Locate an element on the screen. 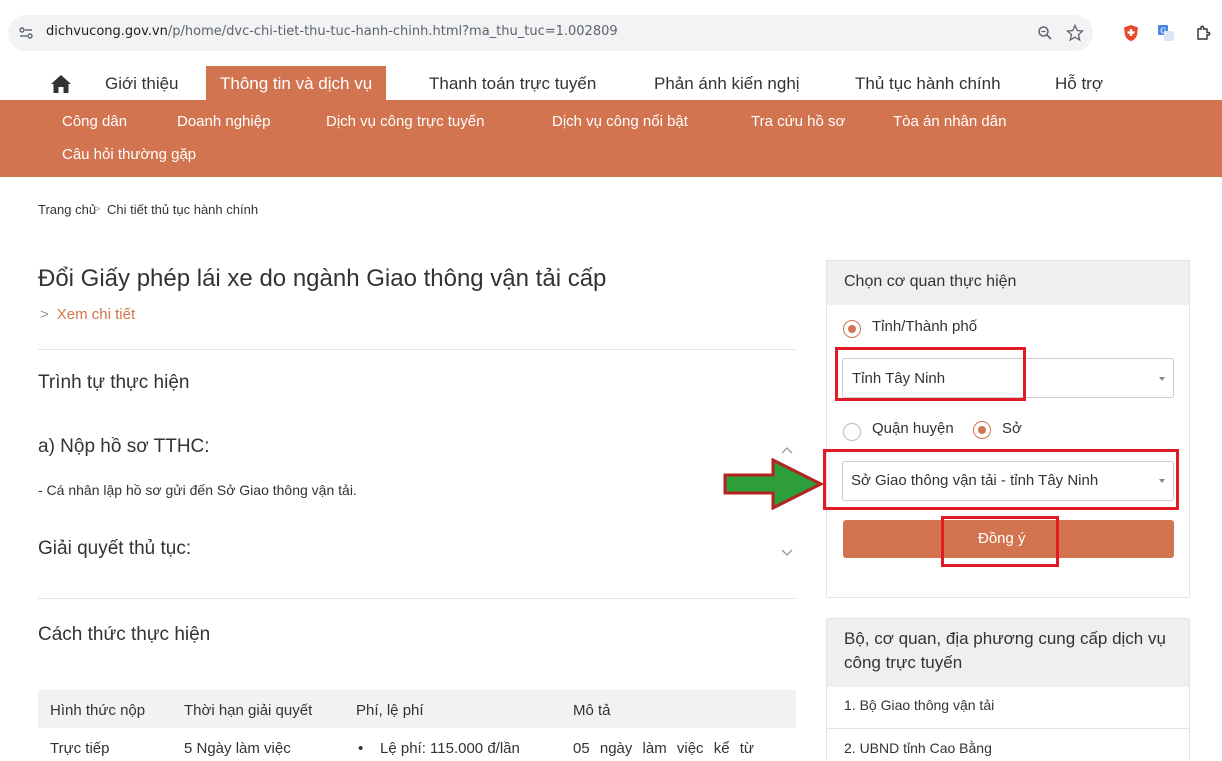  url-host: dichvucong.gov.vn is located at coordinates (107, 31).